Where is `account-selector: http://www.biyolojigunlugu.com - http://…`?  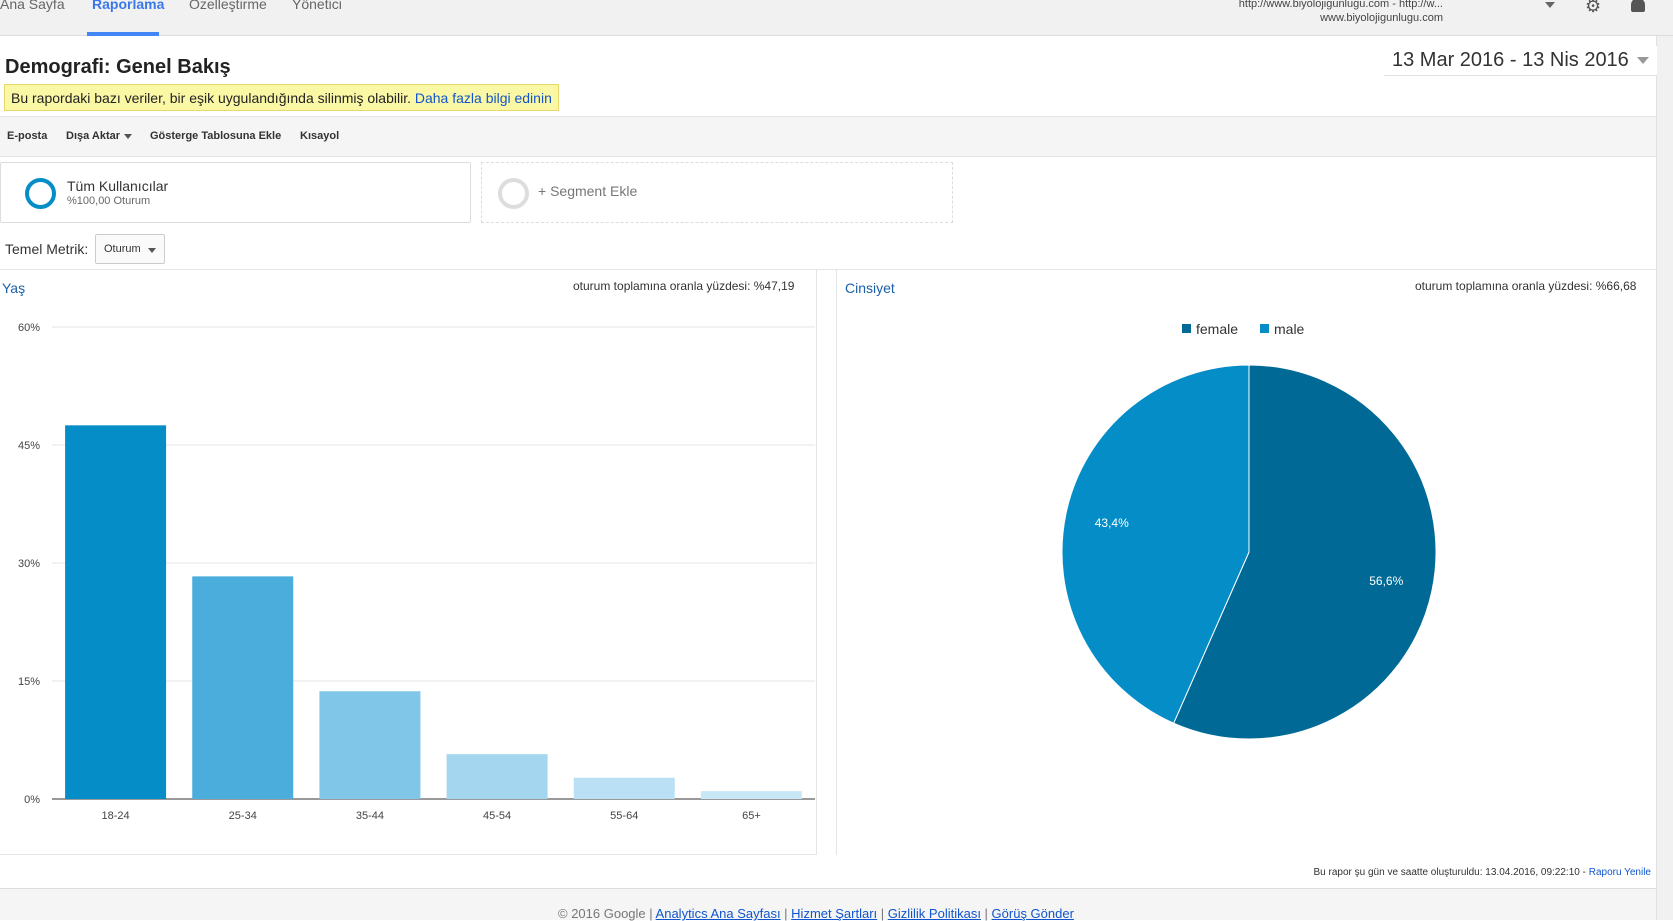 account-selector: http://www.biyolojigunlugu.com - http://… is located at coordinates (1341, 12).